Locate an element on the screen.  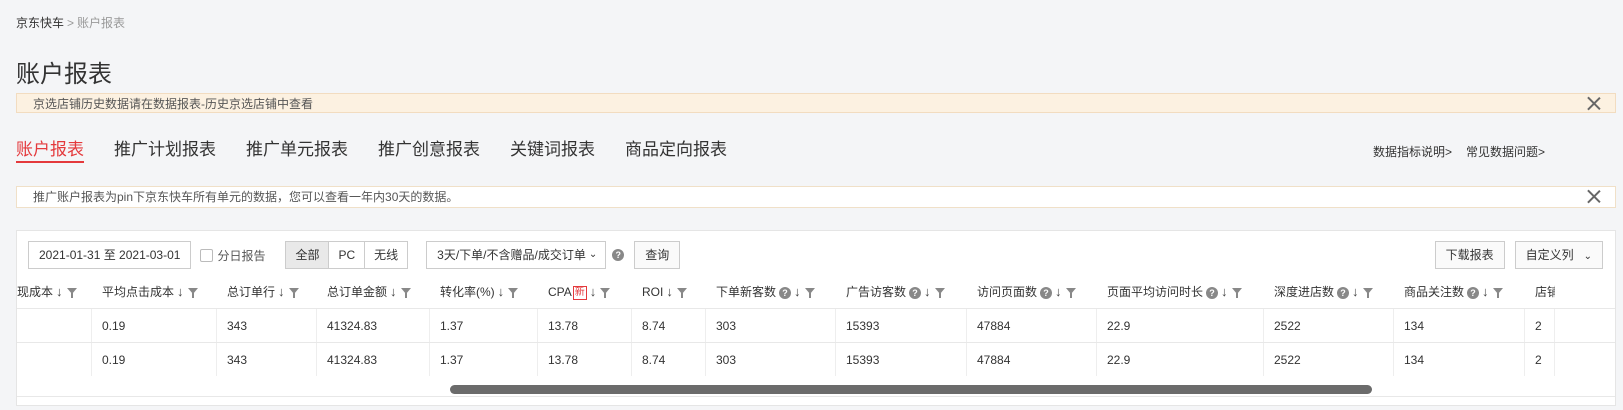
faq-link: 常见数据问题> is located at coordinates (1505, 151).